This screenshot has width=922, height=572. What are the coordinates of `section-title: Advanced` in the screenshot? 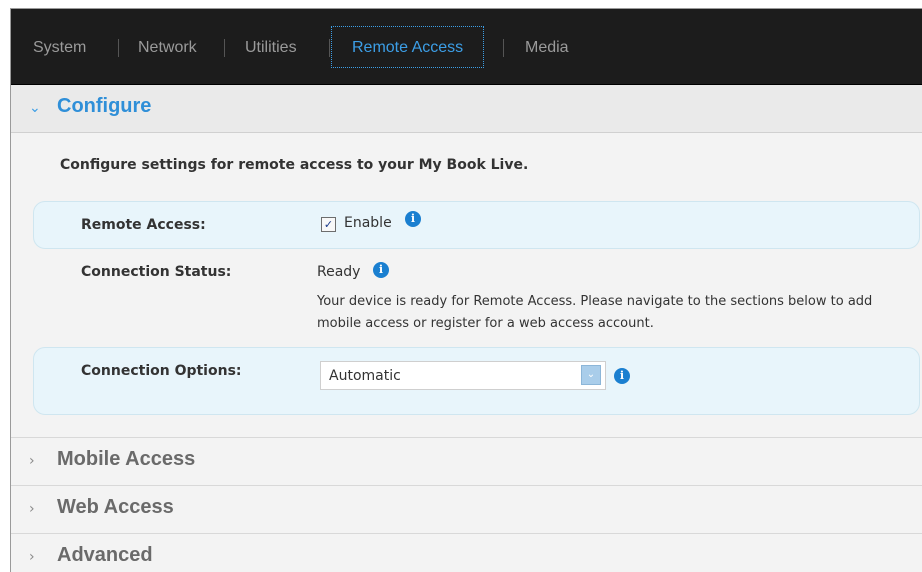 It's located at (105, 555).